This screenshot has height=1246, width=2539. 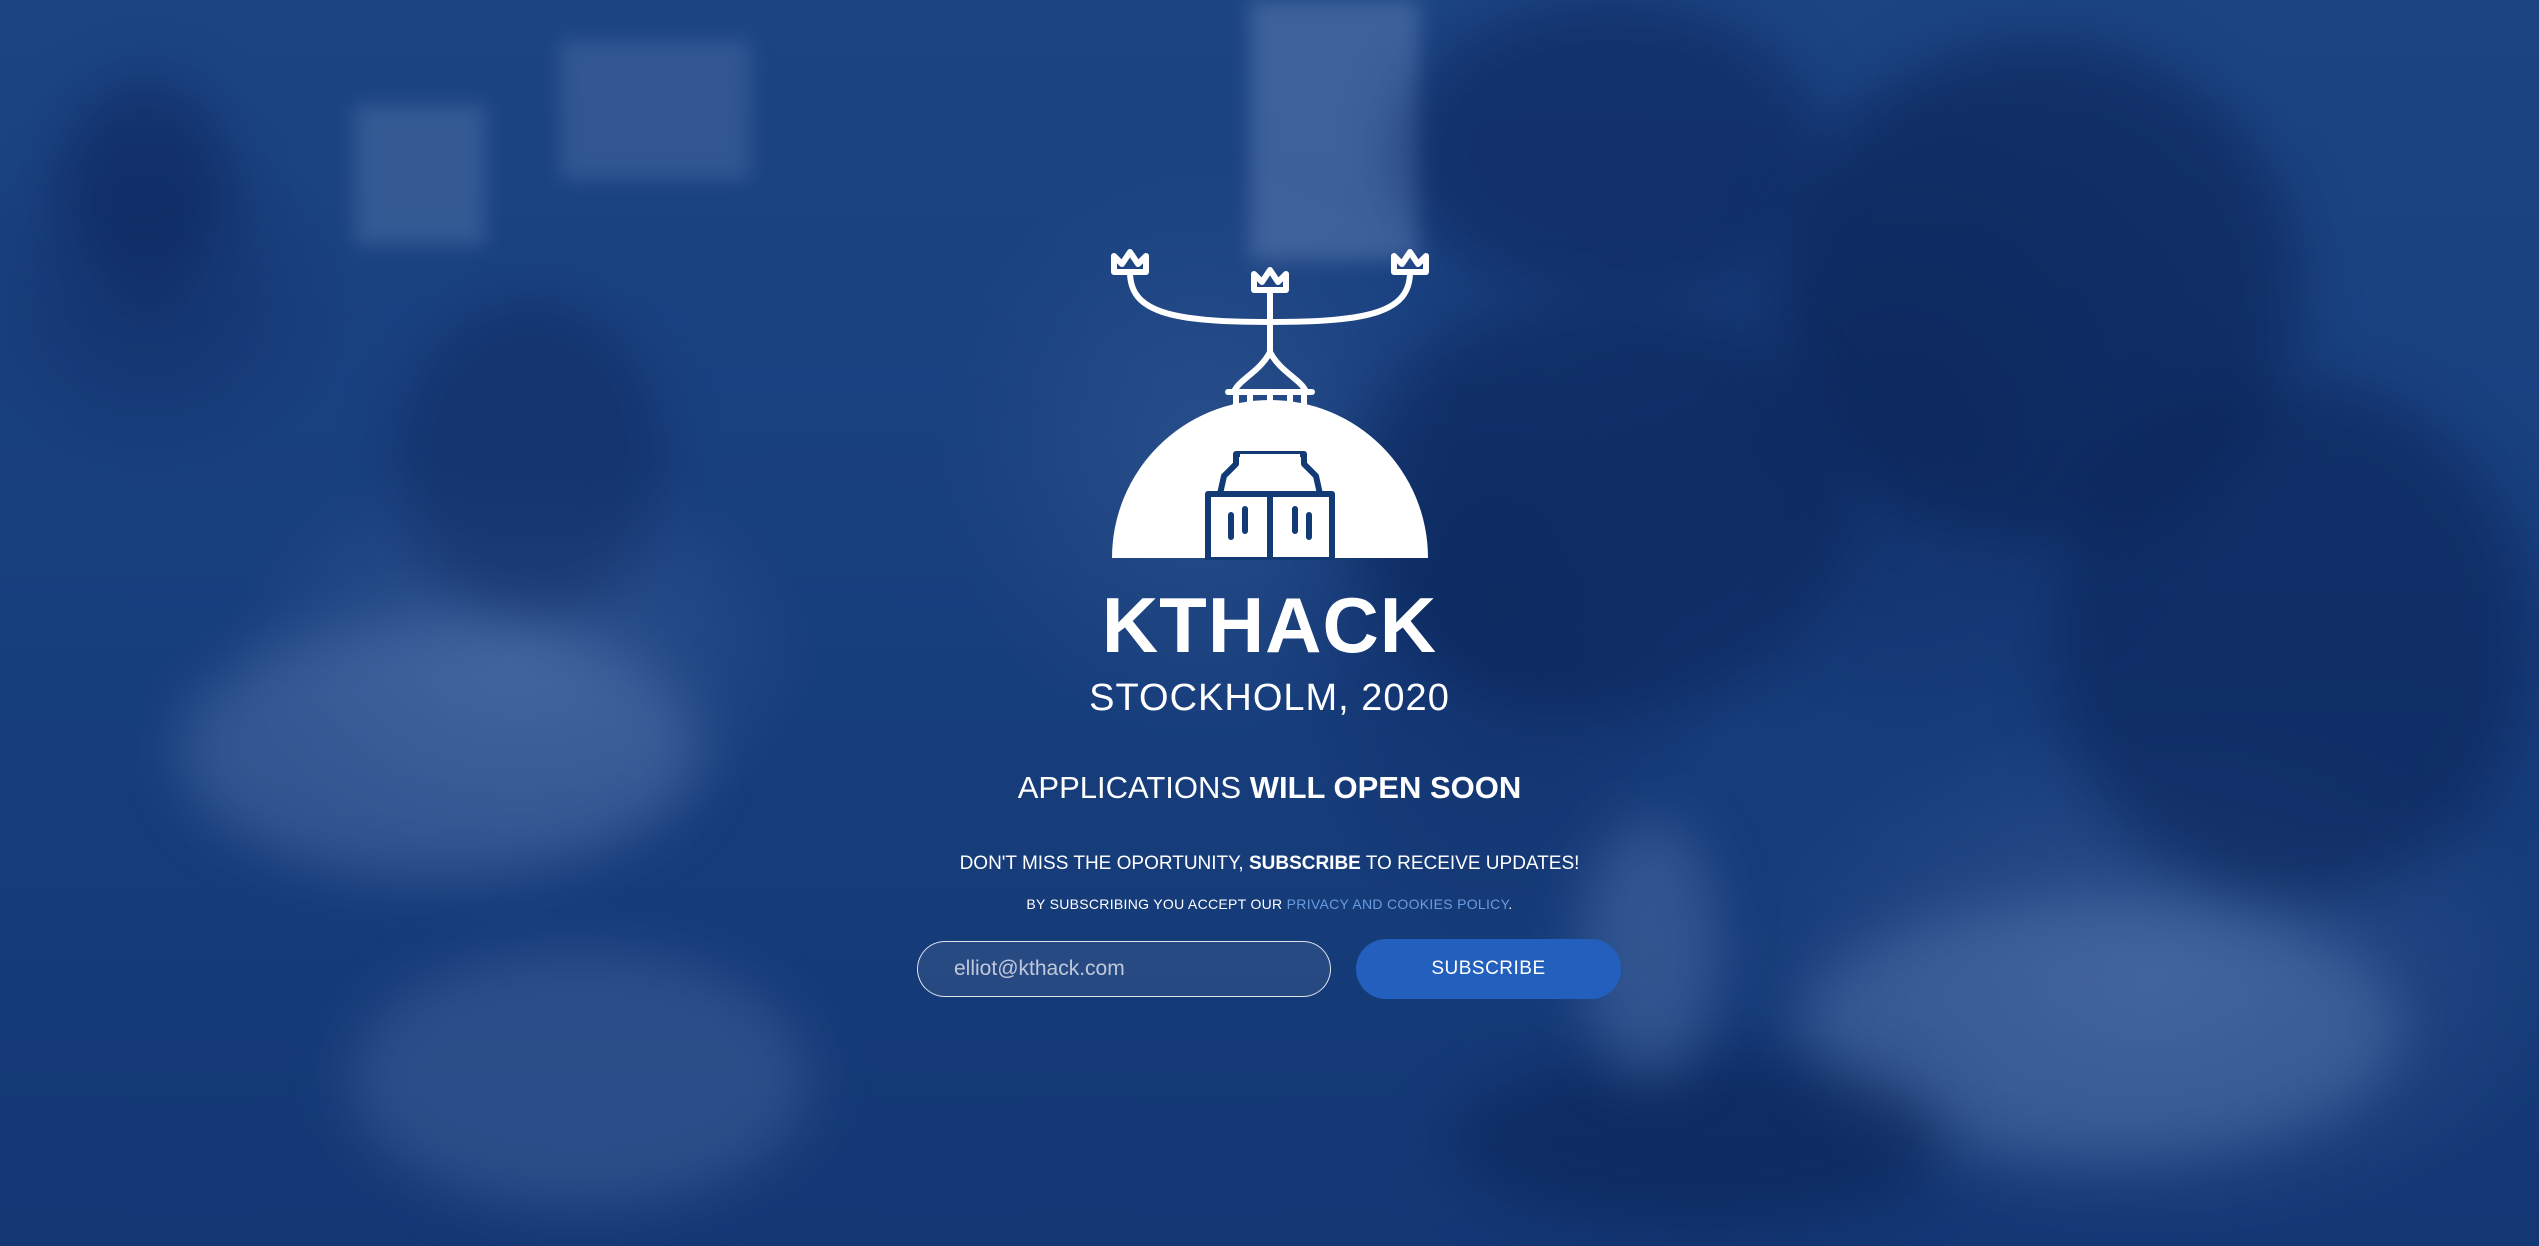 I want to click on applications-status-prefix: APPLICATIONS, so click(x=1133, y=787).